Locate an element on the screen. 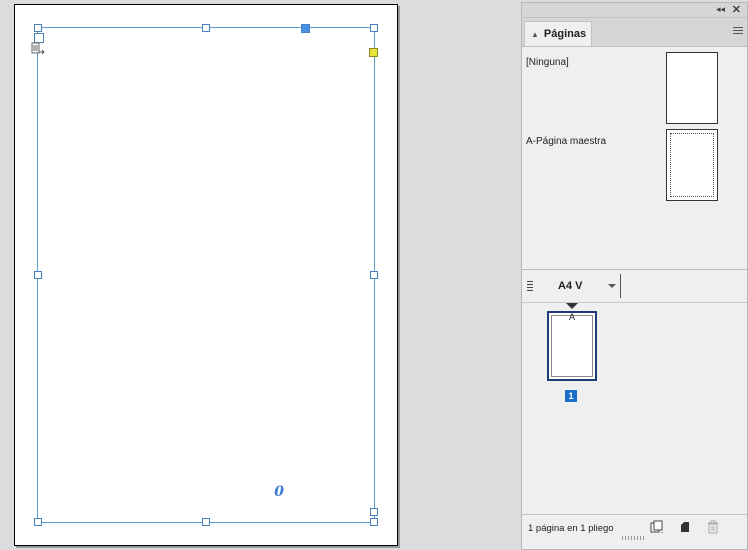  overset-indicator: 0 is located at coordinates (279, 492).